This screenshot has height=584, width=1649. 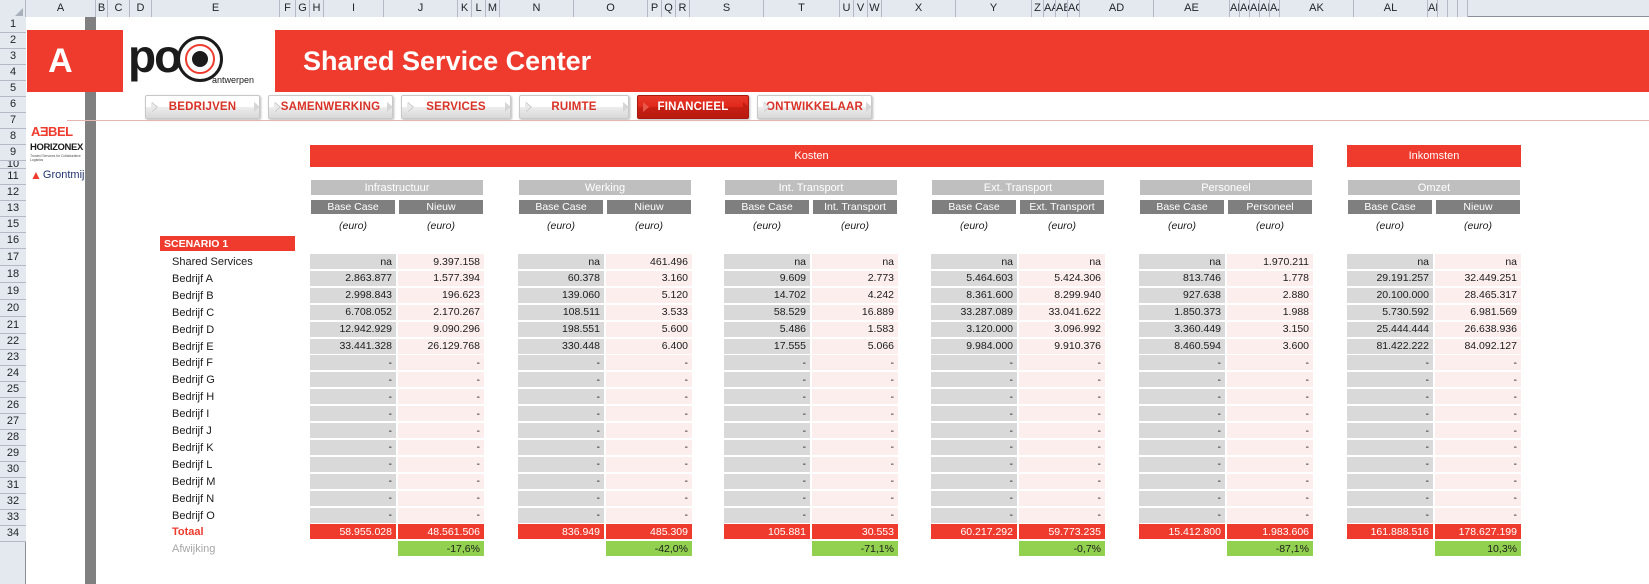 I want to click on cell-infrastructuur-base-bedrijf-c: 6.708.052, so click(x=353, y=312).